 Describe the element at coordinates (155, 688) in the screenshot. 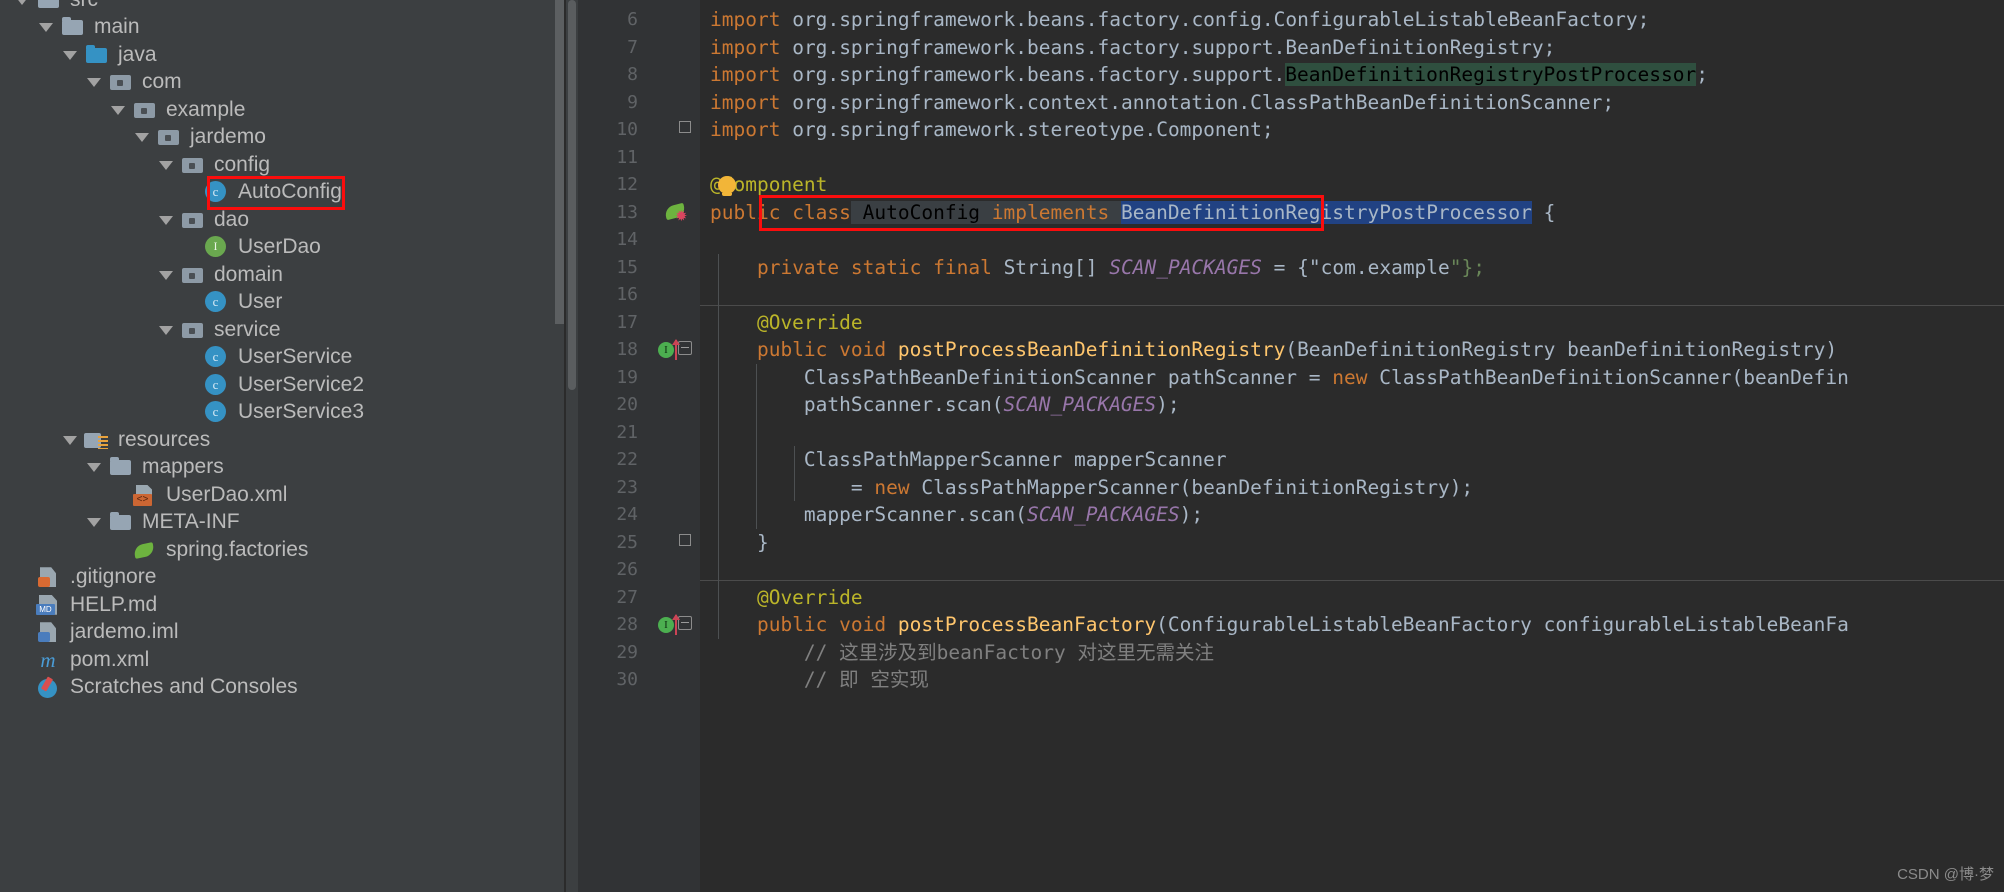

I see `tree-item-scratches-and-consoles: Scratches and Consoles` at that location.